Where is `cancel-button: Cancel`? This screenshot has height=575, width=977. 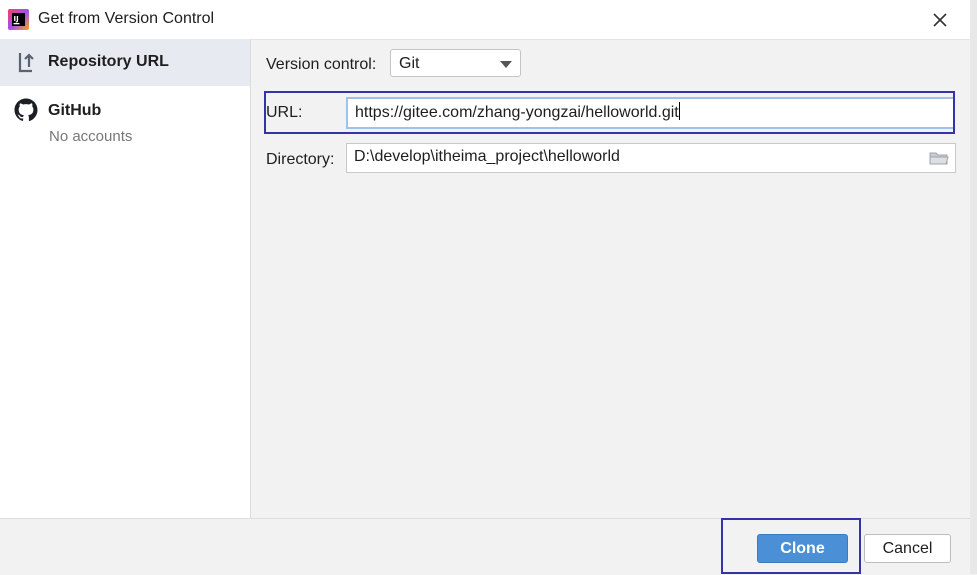
cancel-button: Cancel is located at coordinates (907, 548).